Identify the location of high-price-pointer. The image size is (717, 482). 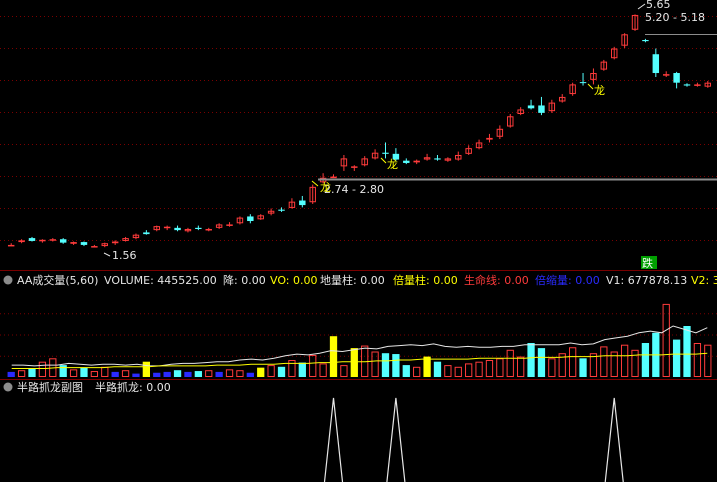
(641, 6).